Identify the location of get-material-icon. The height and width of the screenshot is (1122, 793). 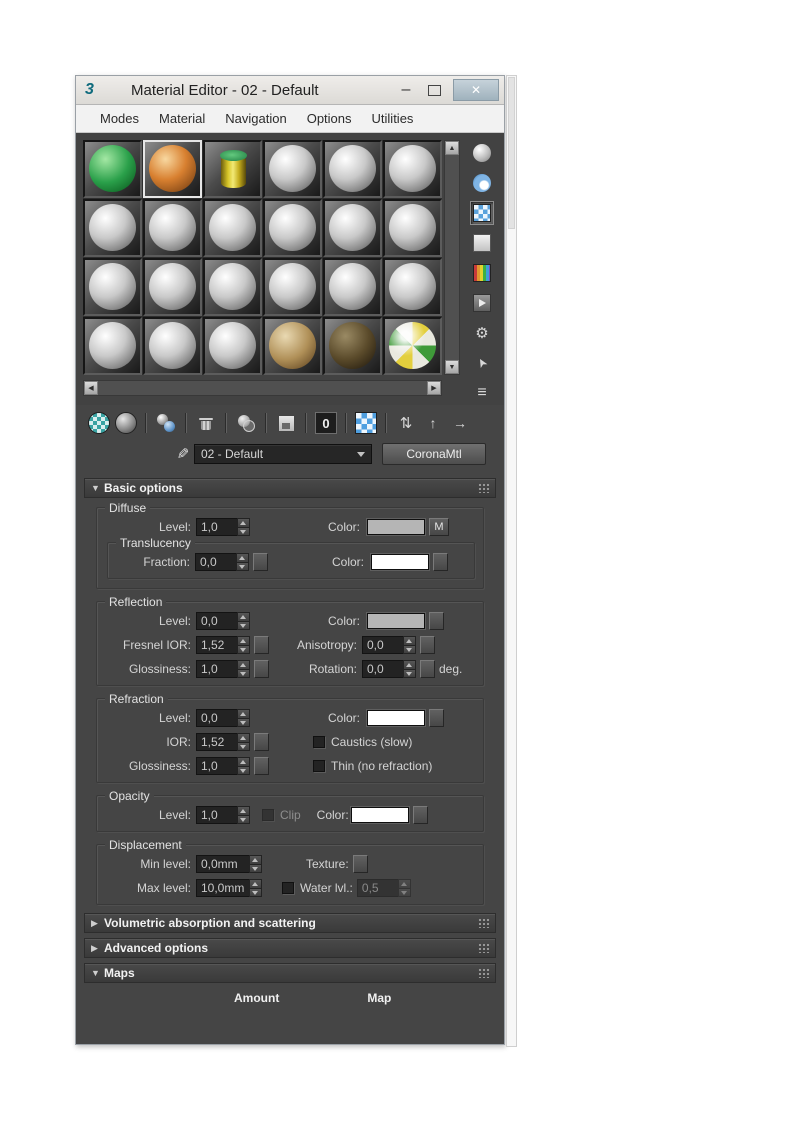
(99, 423).